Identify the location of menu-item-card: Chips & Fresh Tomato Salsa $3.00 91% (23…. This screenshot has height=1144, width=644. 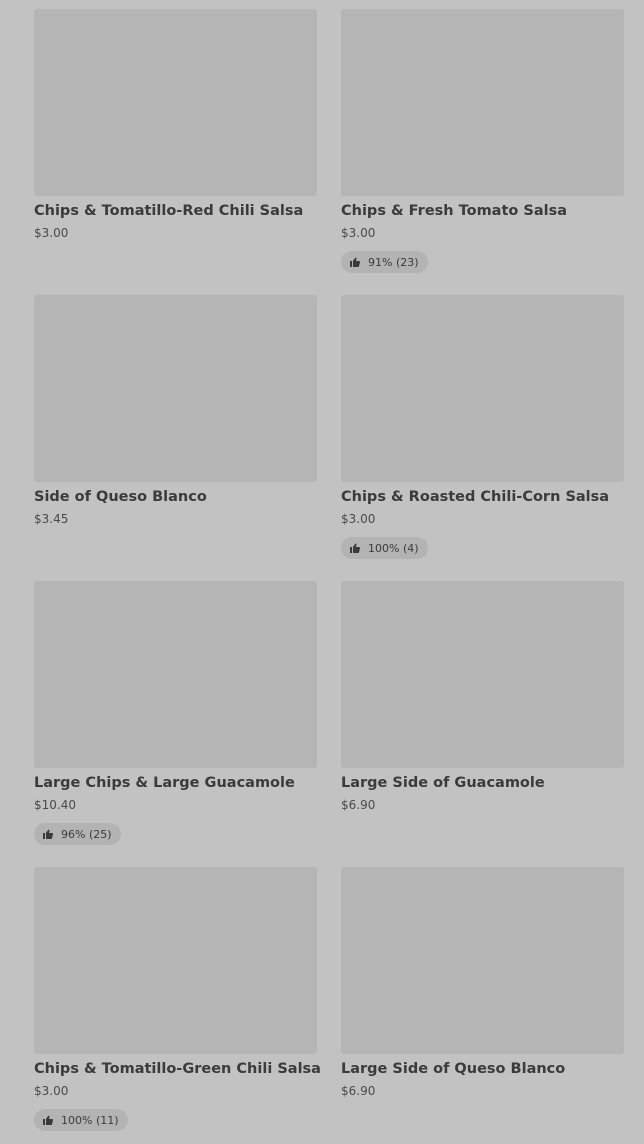
(482, 141).